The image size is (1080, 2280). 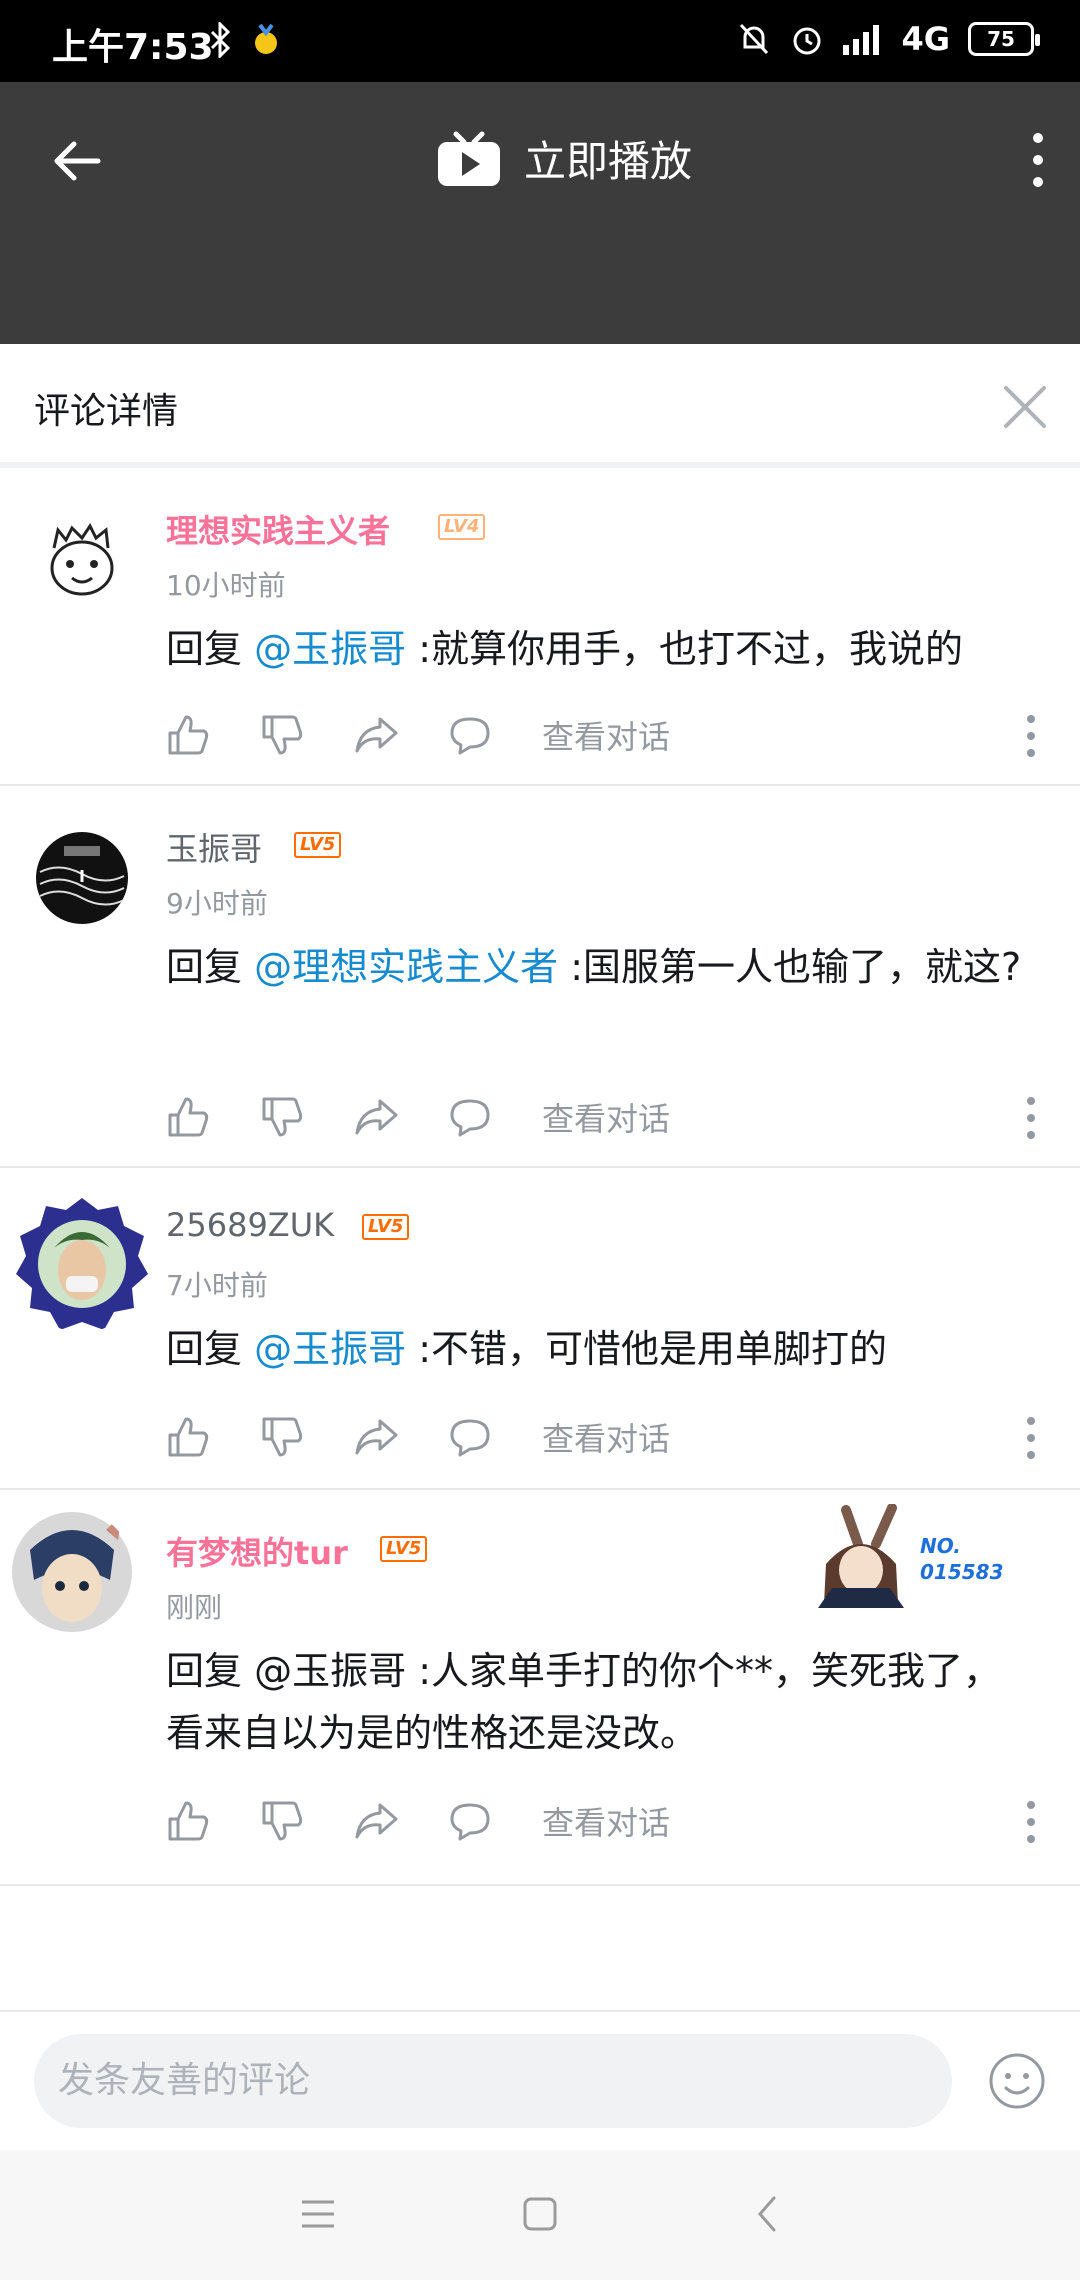 I want to click on username: 25689ZUK, so click(x=250, y=1225).